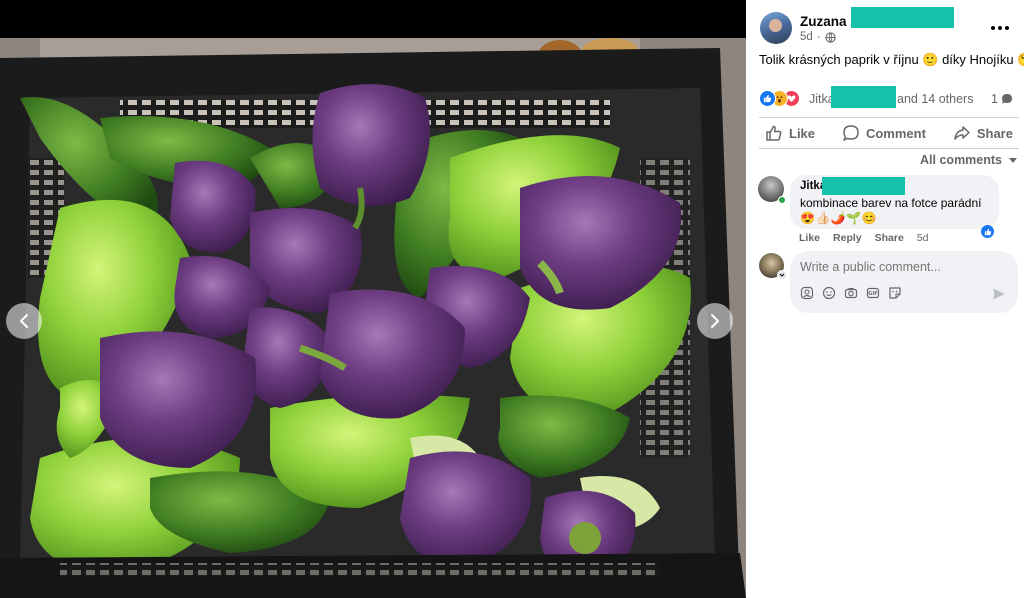 The height and width of the screenshot is (598, 1024). What do you see at coordinates (776, 28) in the screenshot?
I see `author-avatar` at bounding box center [776, 28].